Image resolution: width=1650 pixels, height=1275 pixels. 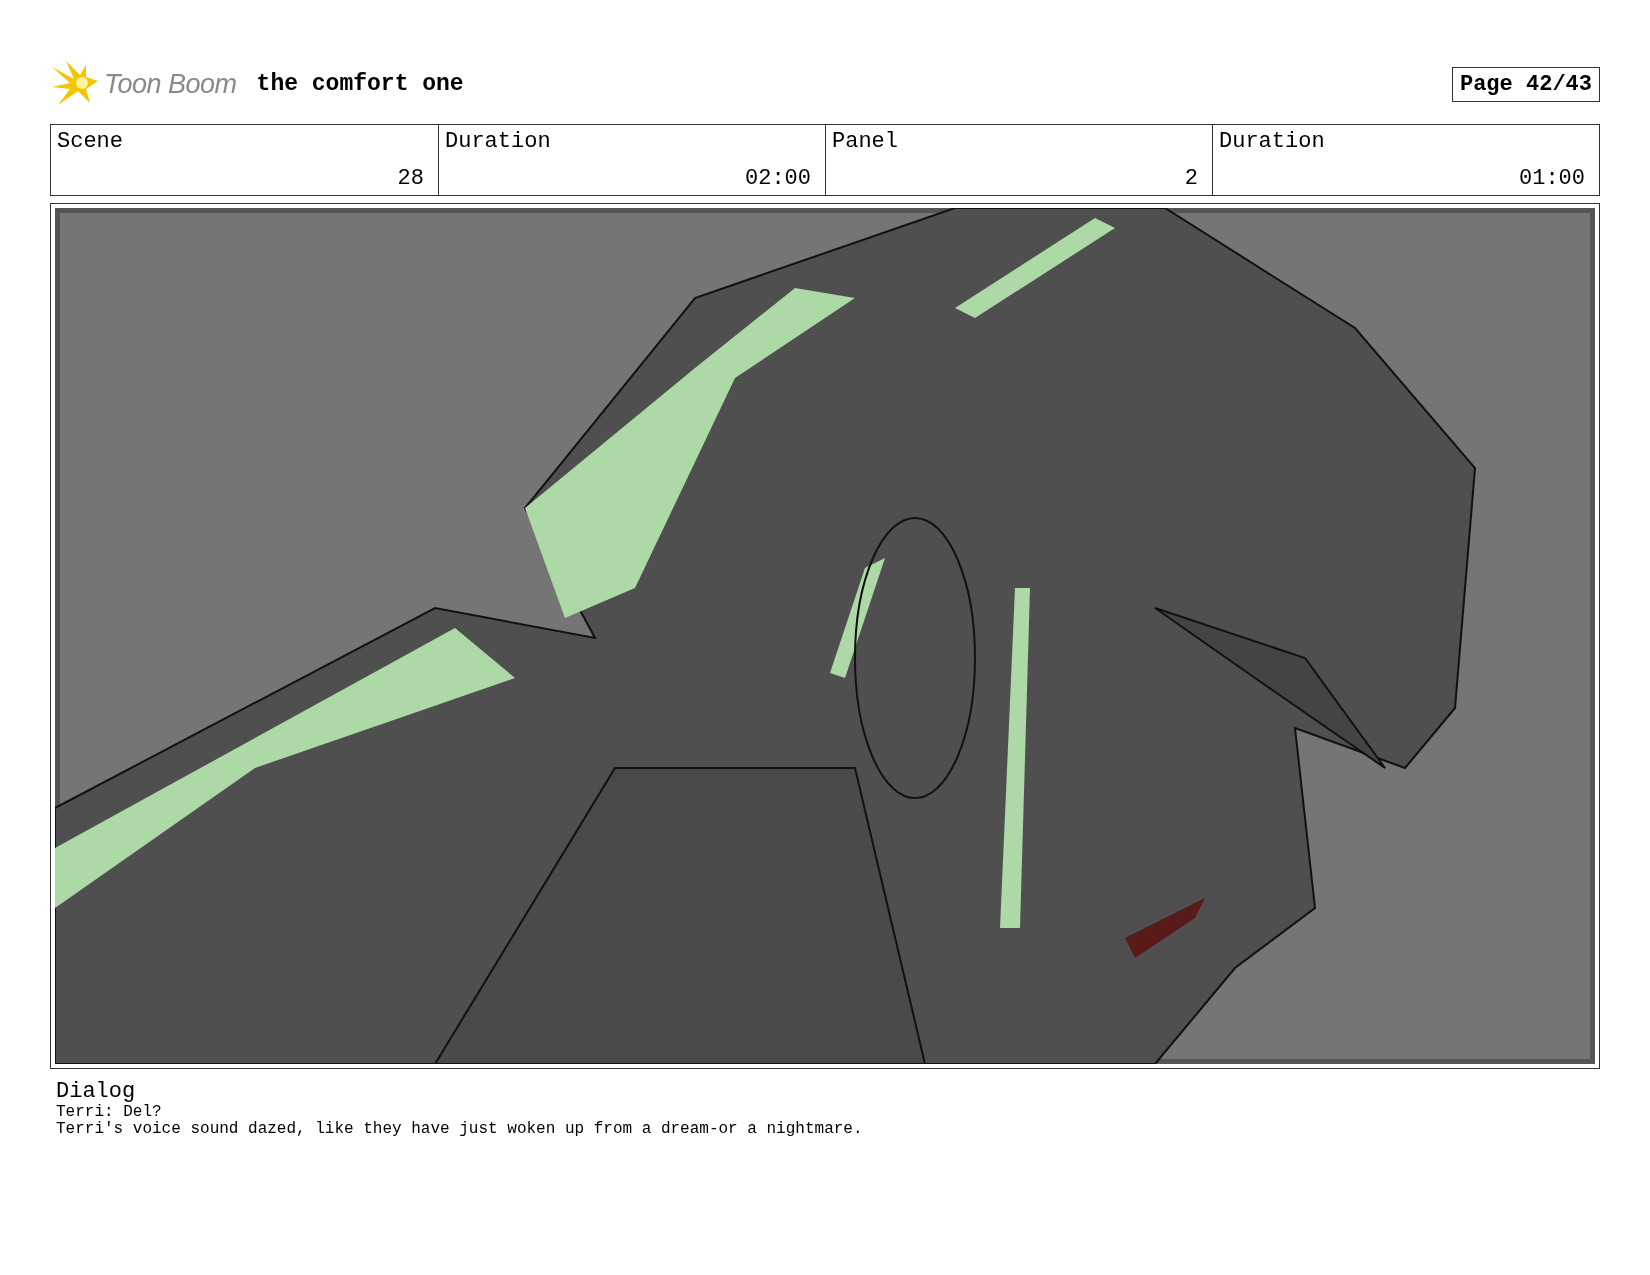 I want to click on page-number: Page 42/43, so click(x=1525, y=84).